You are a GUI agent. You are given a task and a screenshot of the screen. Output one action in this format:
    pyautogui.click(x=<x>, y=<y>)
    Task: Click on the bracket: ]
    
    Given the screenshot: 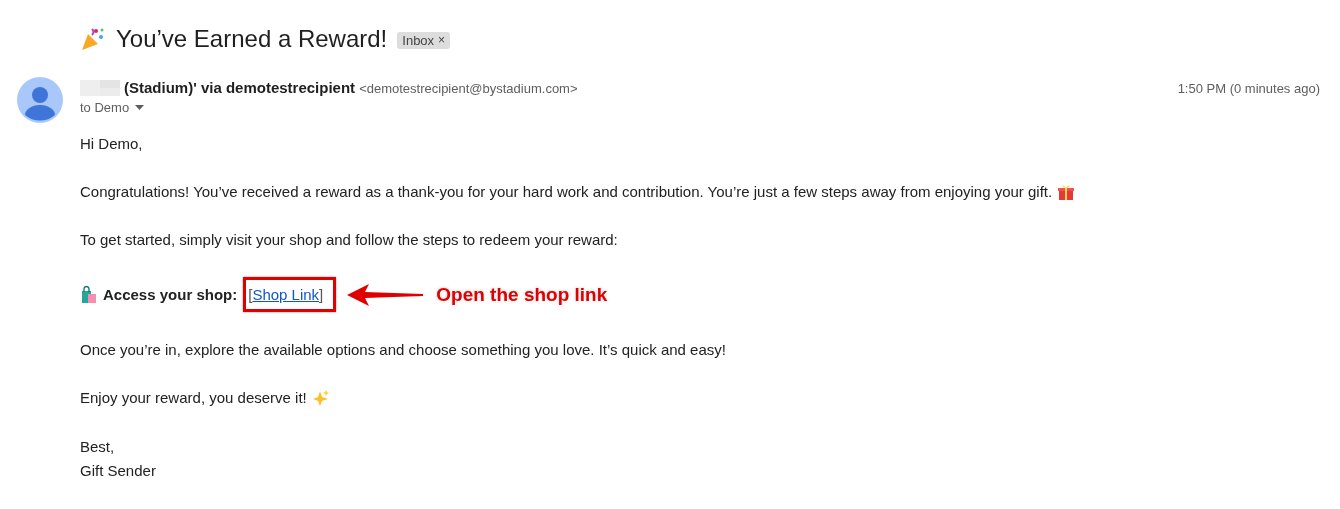 What is the action you would take?
    pyautogui.click(x=321, y=295)
    